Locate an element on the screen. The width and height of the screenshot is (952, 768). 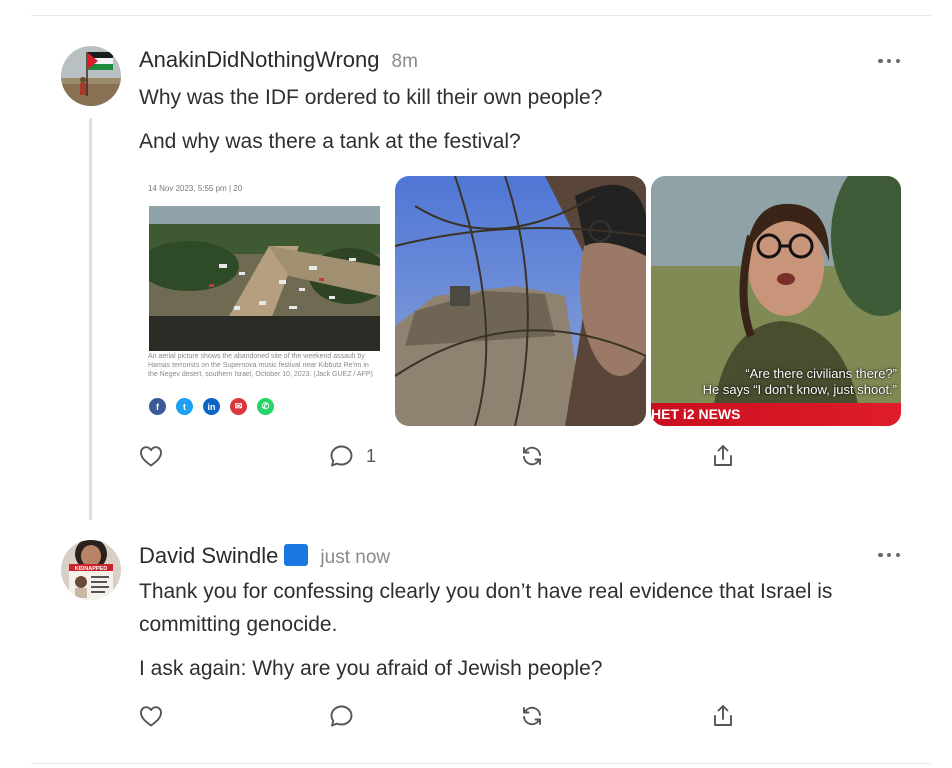
blue-square-icon is located at coordinates (296, 555).